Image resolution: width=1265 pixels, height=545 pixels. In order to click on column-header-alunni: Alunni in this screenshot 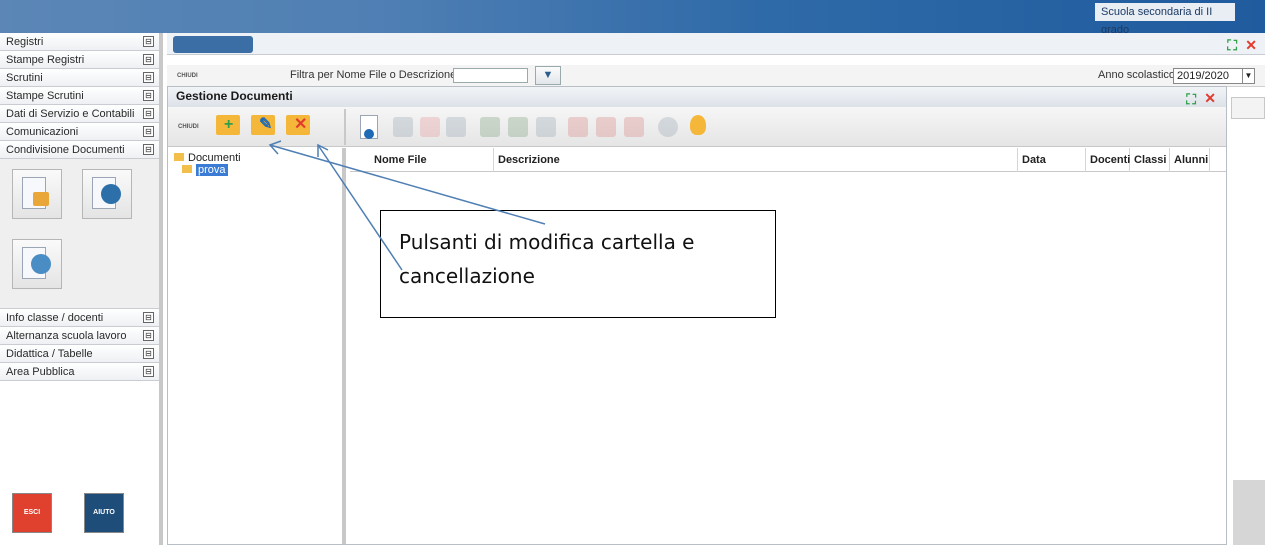, I will do `click(1190, 160)`.